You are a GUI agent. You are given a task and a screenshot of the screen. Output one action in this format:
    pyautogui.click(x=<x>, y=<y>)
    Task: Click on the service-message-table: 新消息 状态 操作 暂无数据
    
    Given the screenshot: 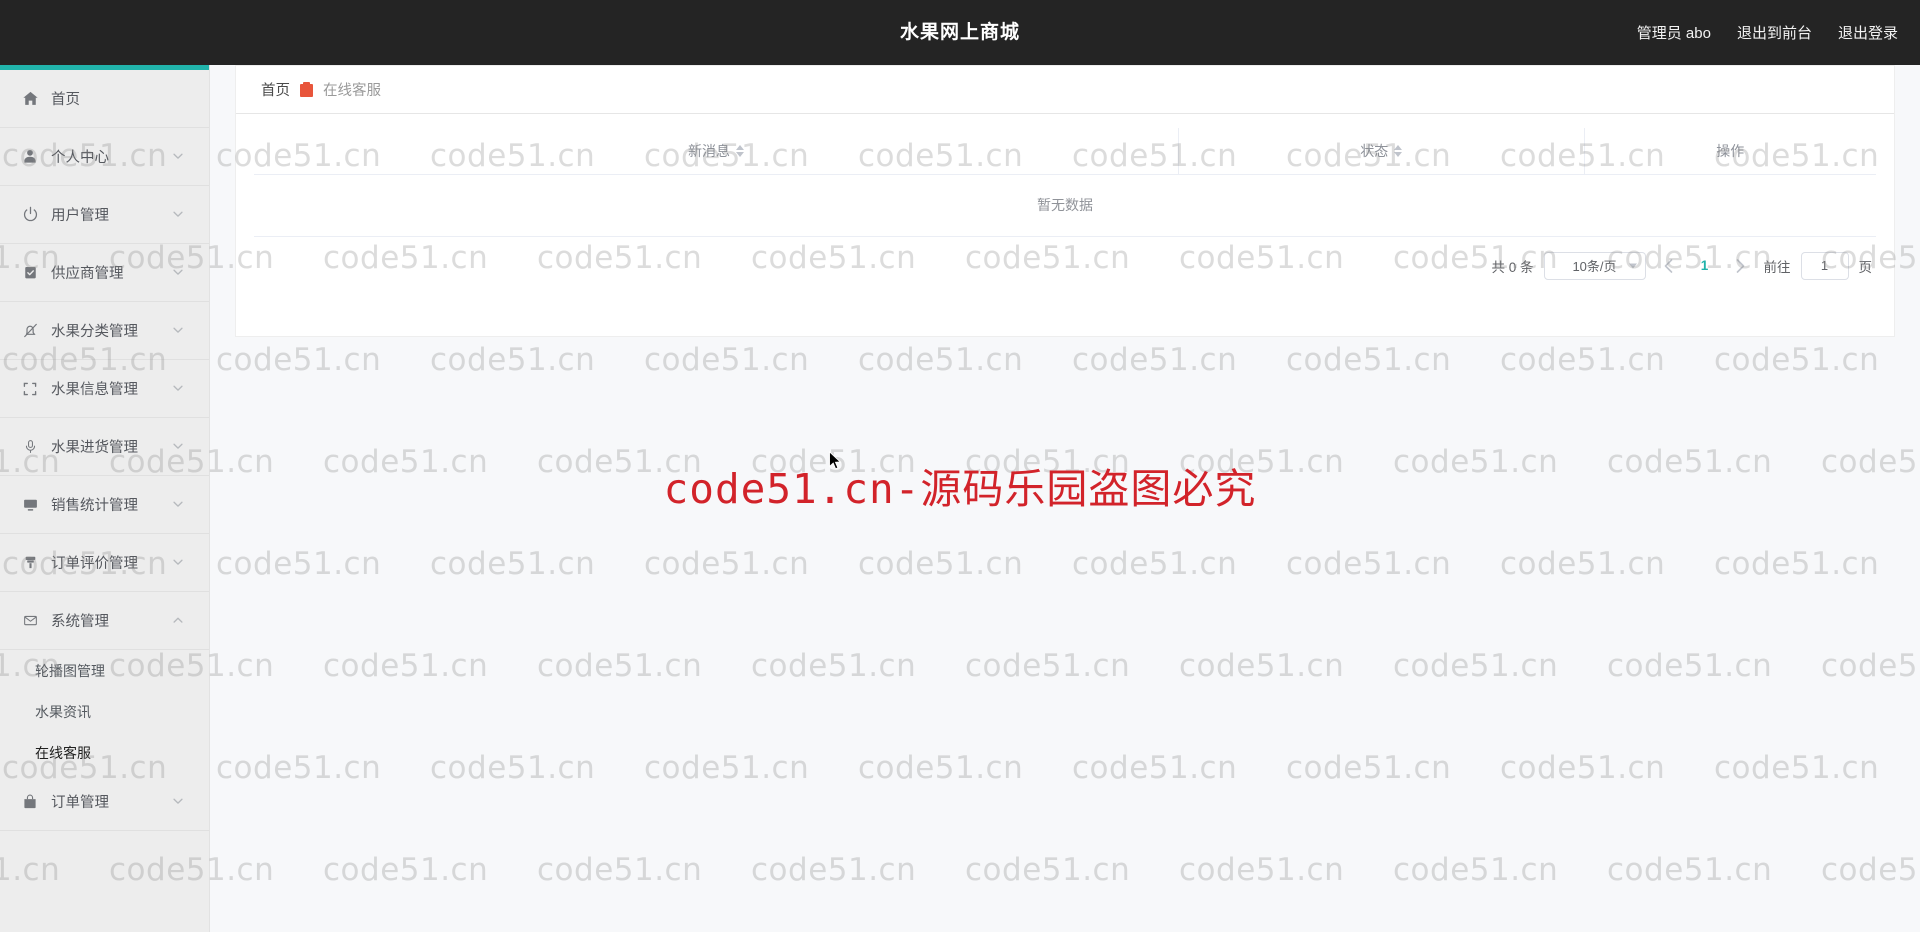 What is the action you would take?
    pyautogui.click(x=1065, y=182)
    